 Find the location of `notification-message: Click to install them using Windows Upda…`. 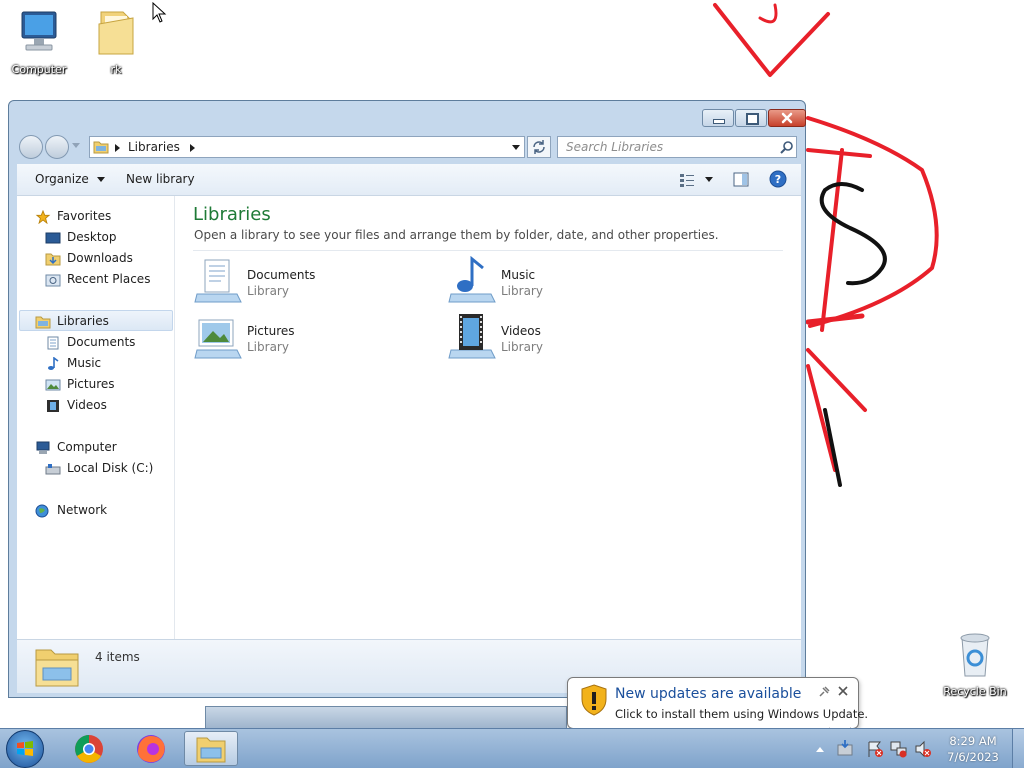

notification-message: Click to install them using Windows Upda… is located at coordinates (742, 714).